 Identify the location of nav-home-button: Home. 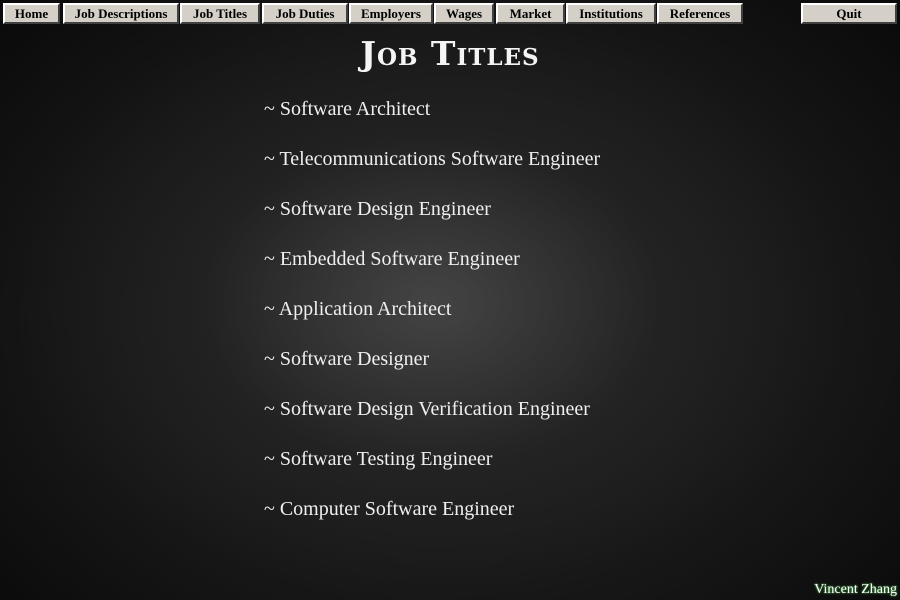
(31, 13).